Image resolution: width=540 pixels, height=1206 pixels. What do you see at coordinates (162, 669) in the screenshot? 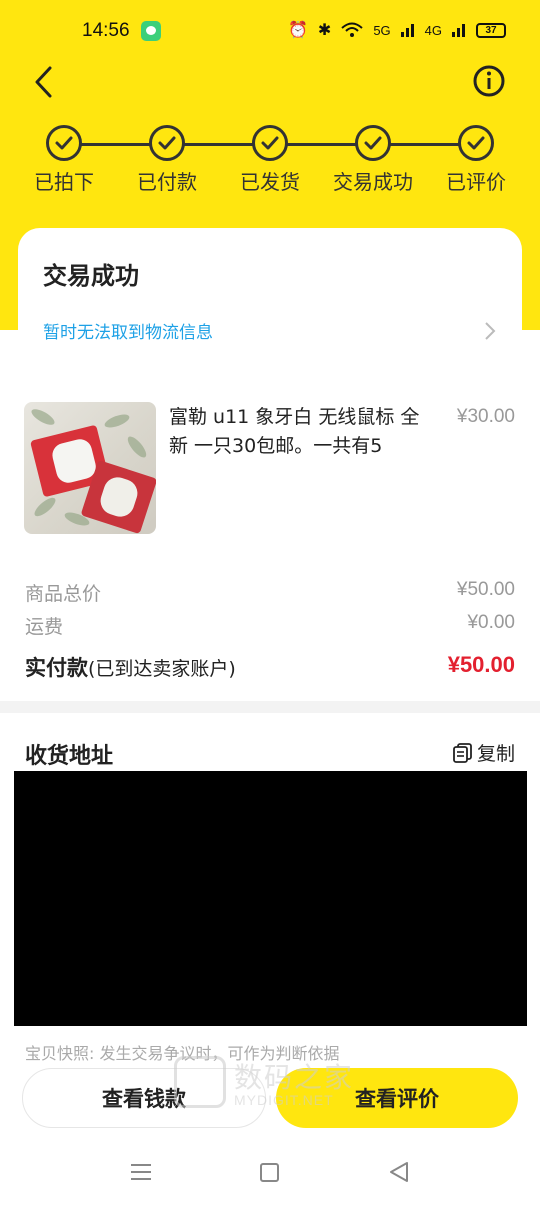
I see `paid-note: (已到达卖家账户)` at bounding box center [162, 669].